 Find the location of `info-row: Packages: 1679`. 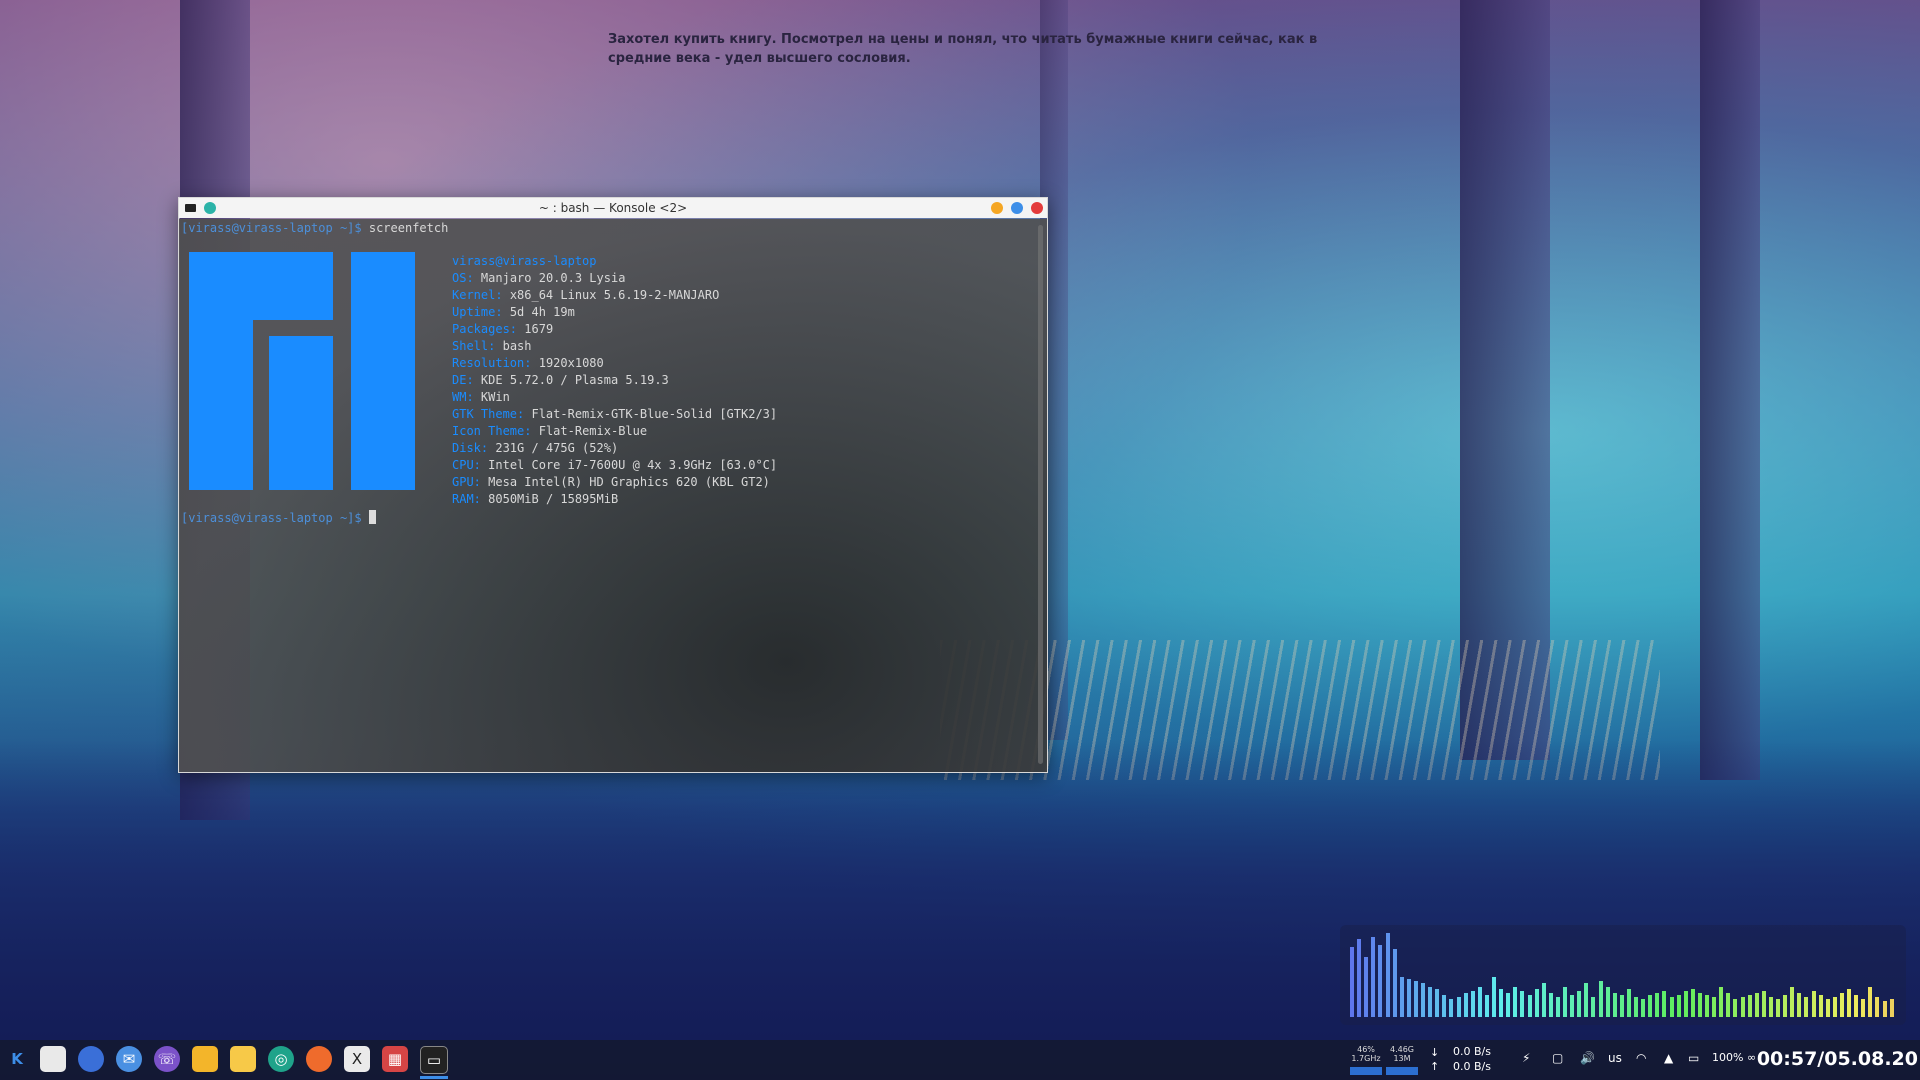

info-row: Packages: 1679 is located at coordinates (503, 329).